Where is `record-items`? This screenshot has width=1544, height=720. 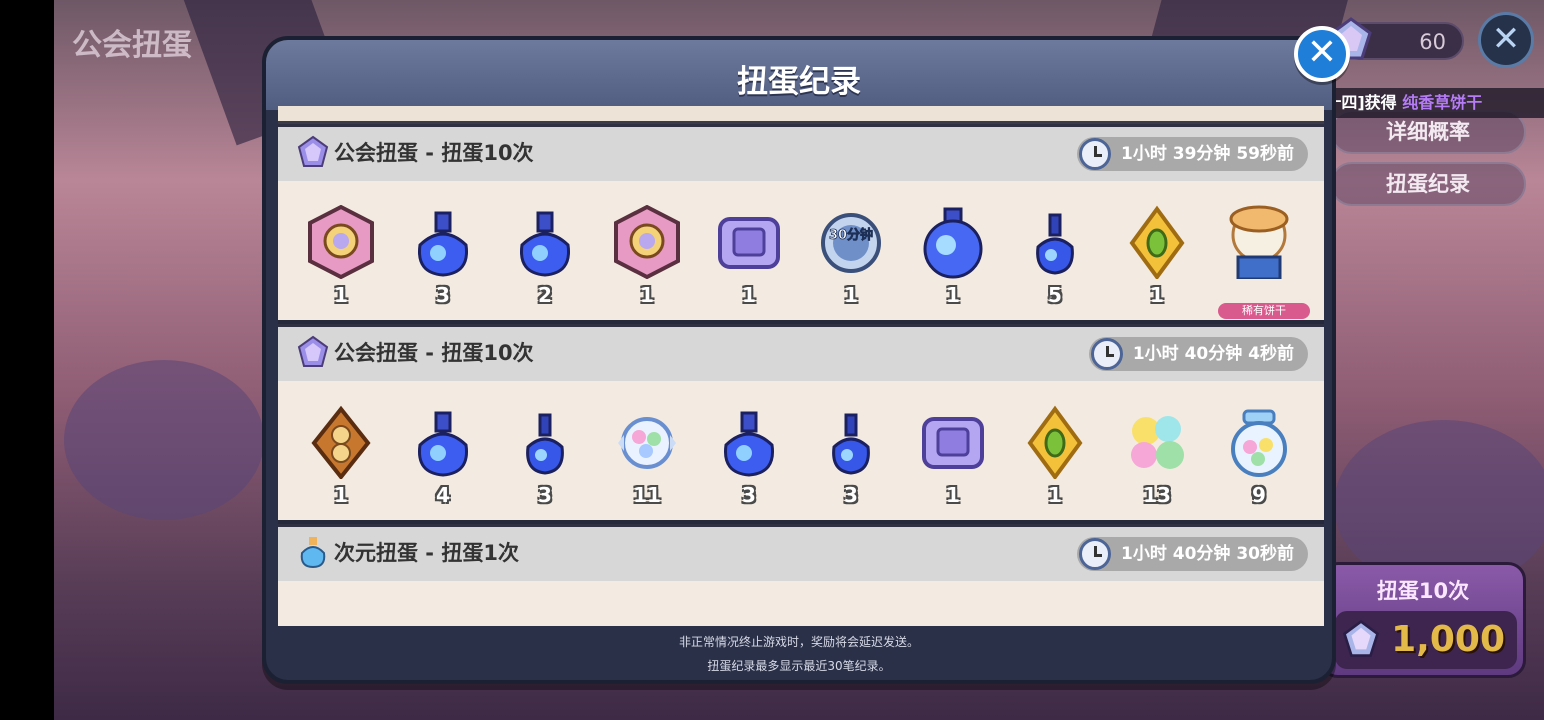
record-items is located at coordinates (805, 613).